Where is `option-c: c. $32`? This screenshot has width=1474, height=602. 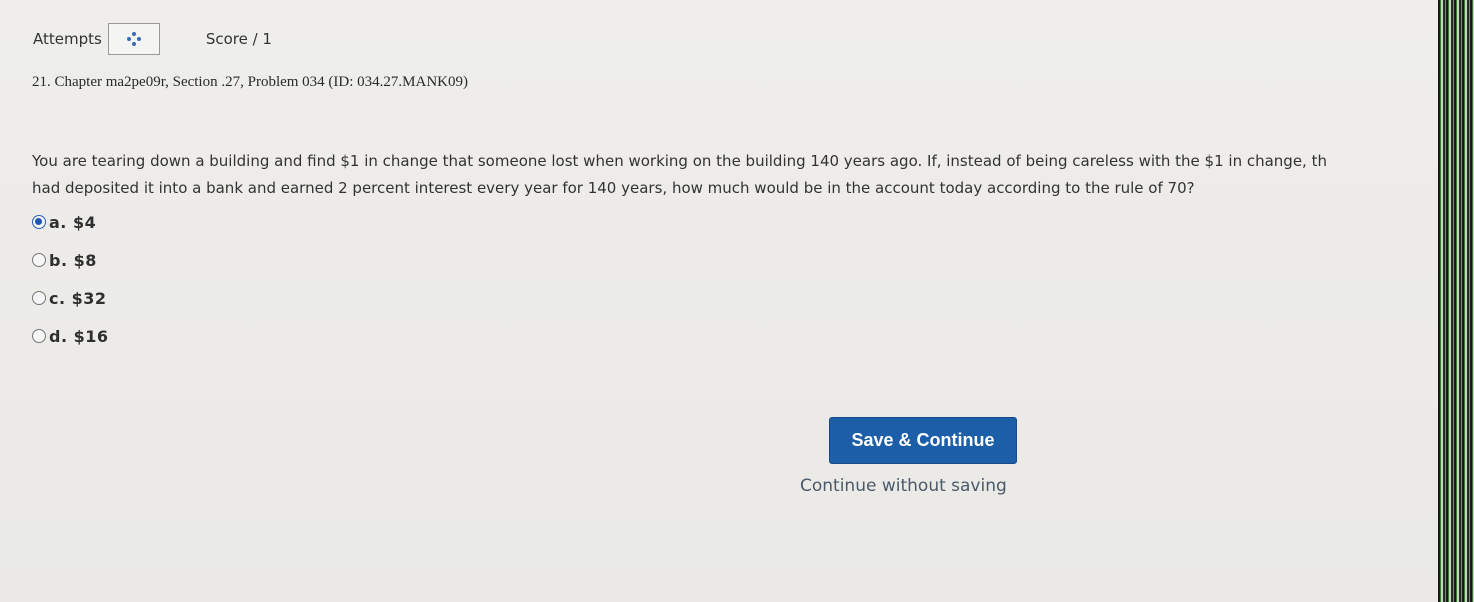 option-c: c. $32 is located at coordinates (70, 298).